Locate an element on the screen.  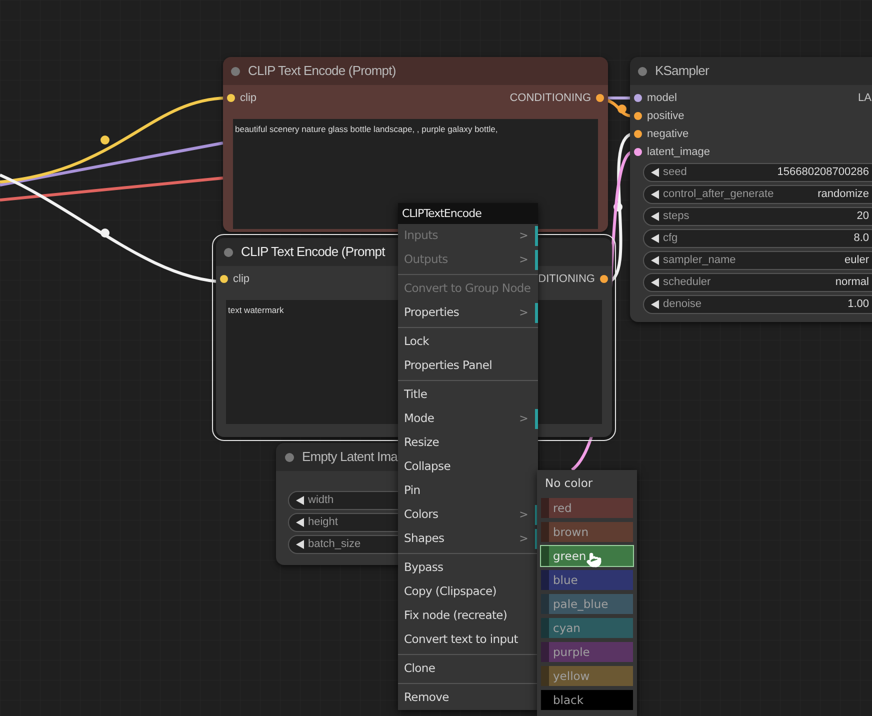
widget-field: scheduler normal is located at coordinates (757, 282).